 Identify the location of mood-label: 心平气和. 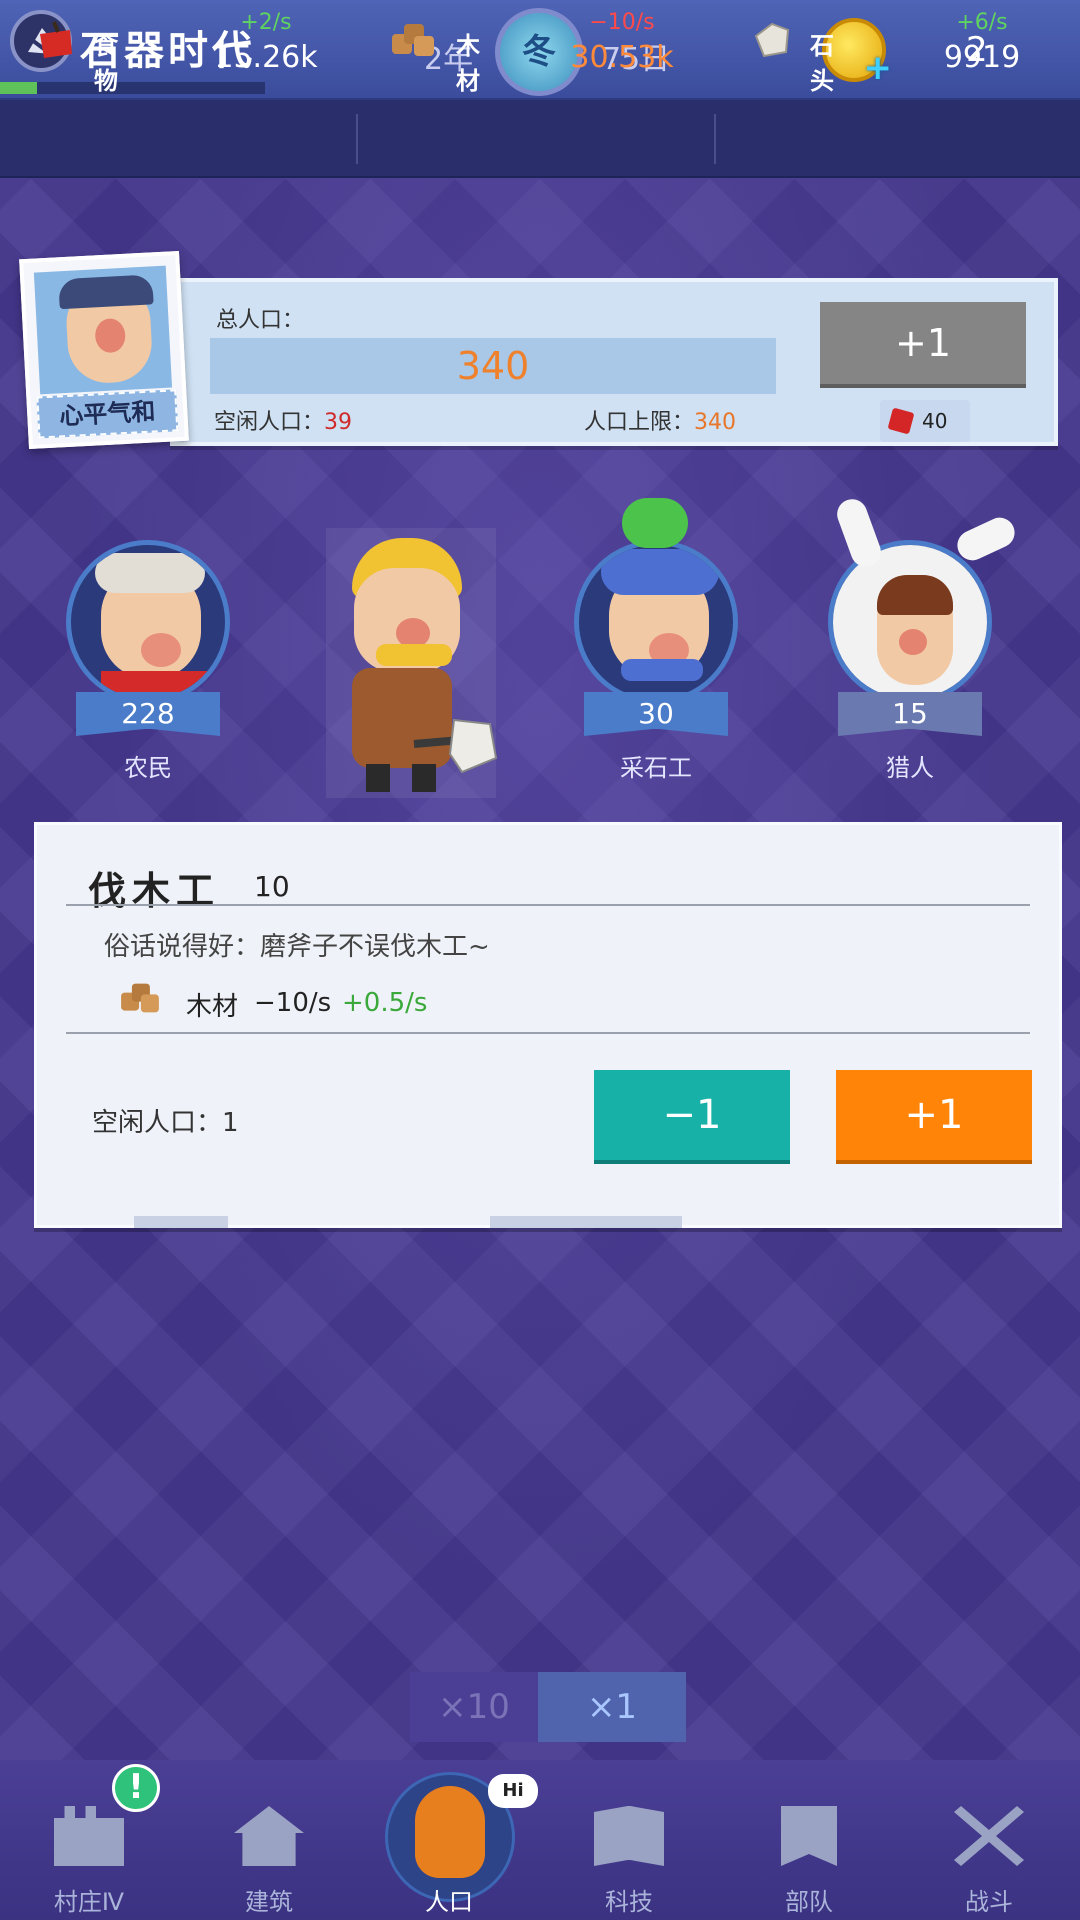
(107, 414).